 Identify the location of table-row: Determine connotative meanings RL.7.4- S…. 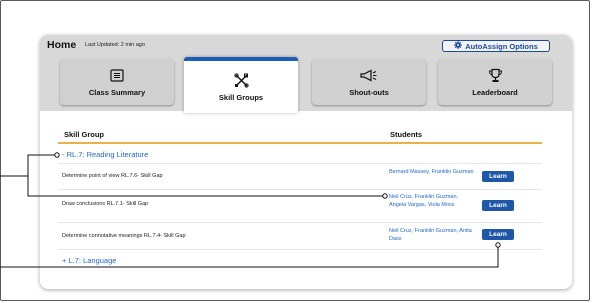
(300, 236).